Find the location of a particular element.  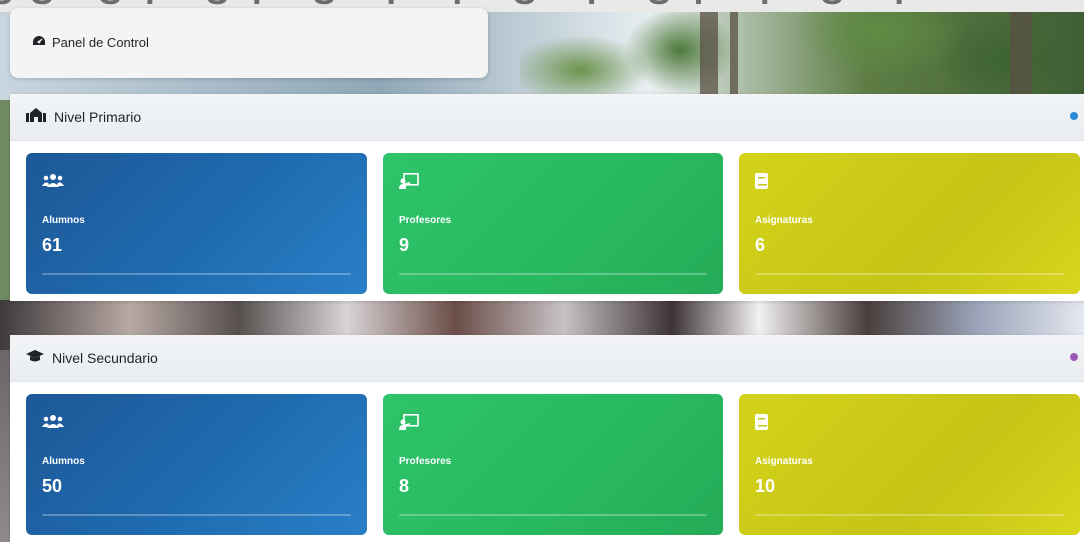

card-alumnos: Alumnos 61 is located at coordinates (196, 223).